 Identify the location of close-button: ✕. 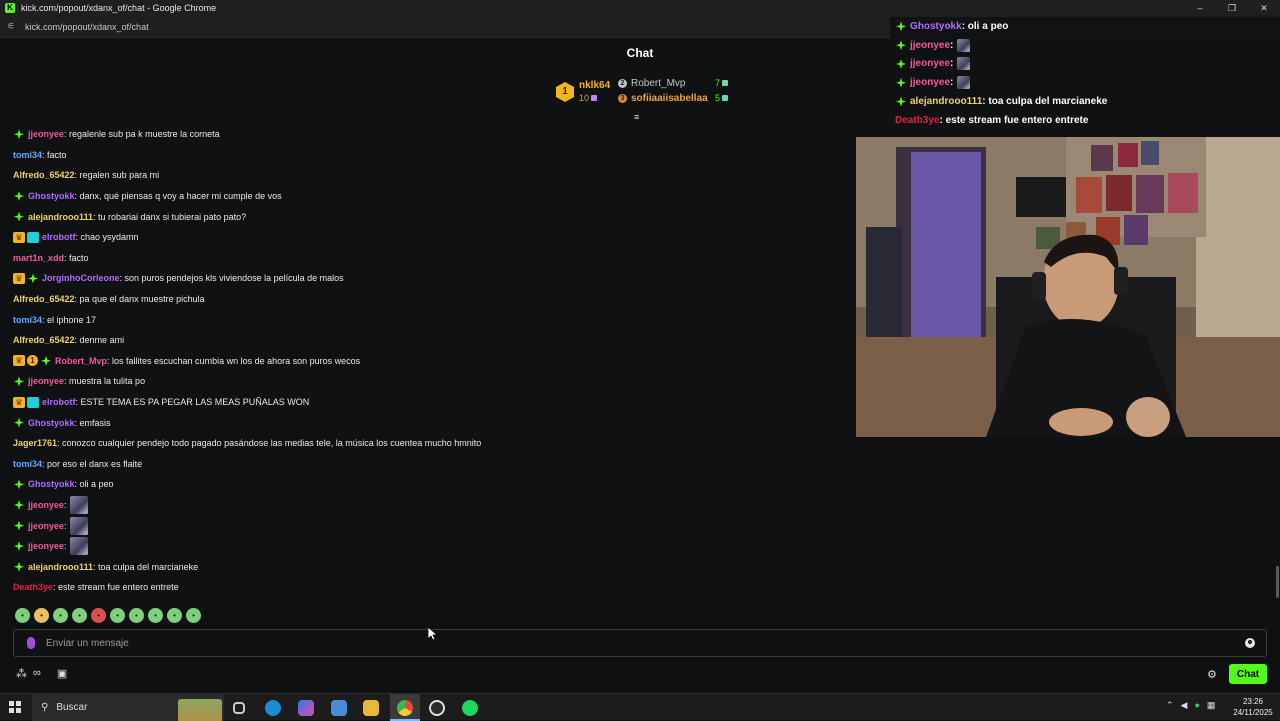
(1264, 8).